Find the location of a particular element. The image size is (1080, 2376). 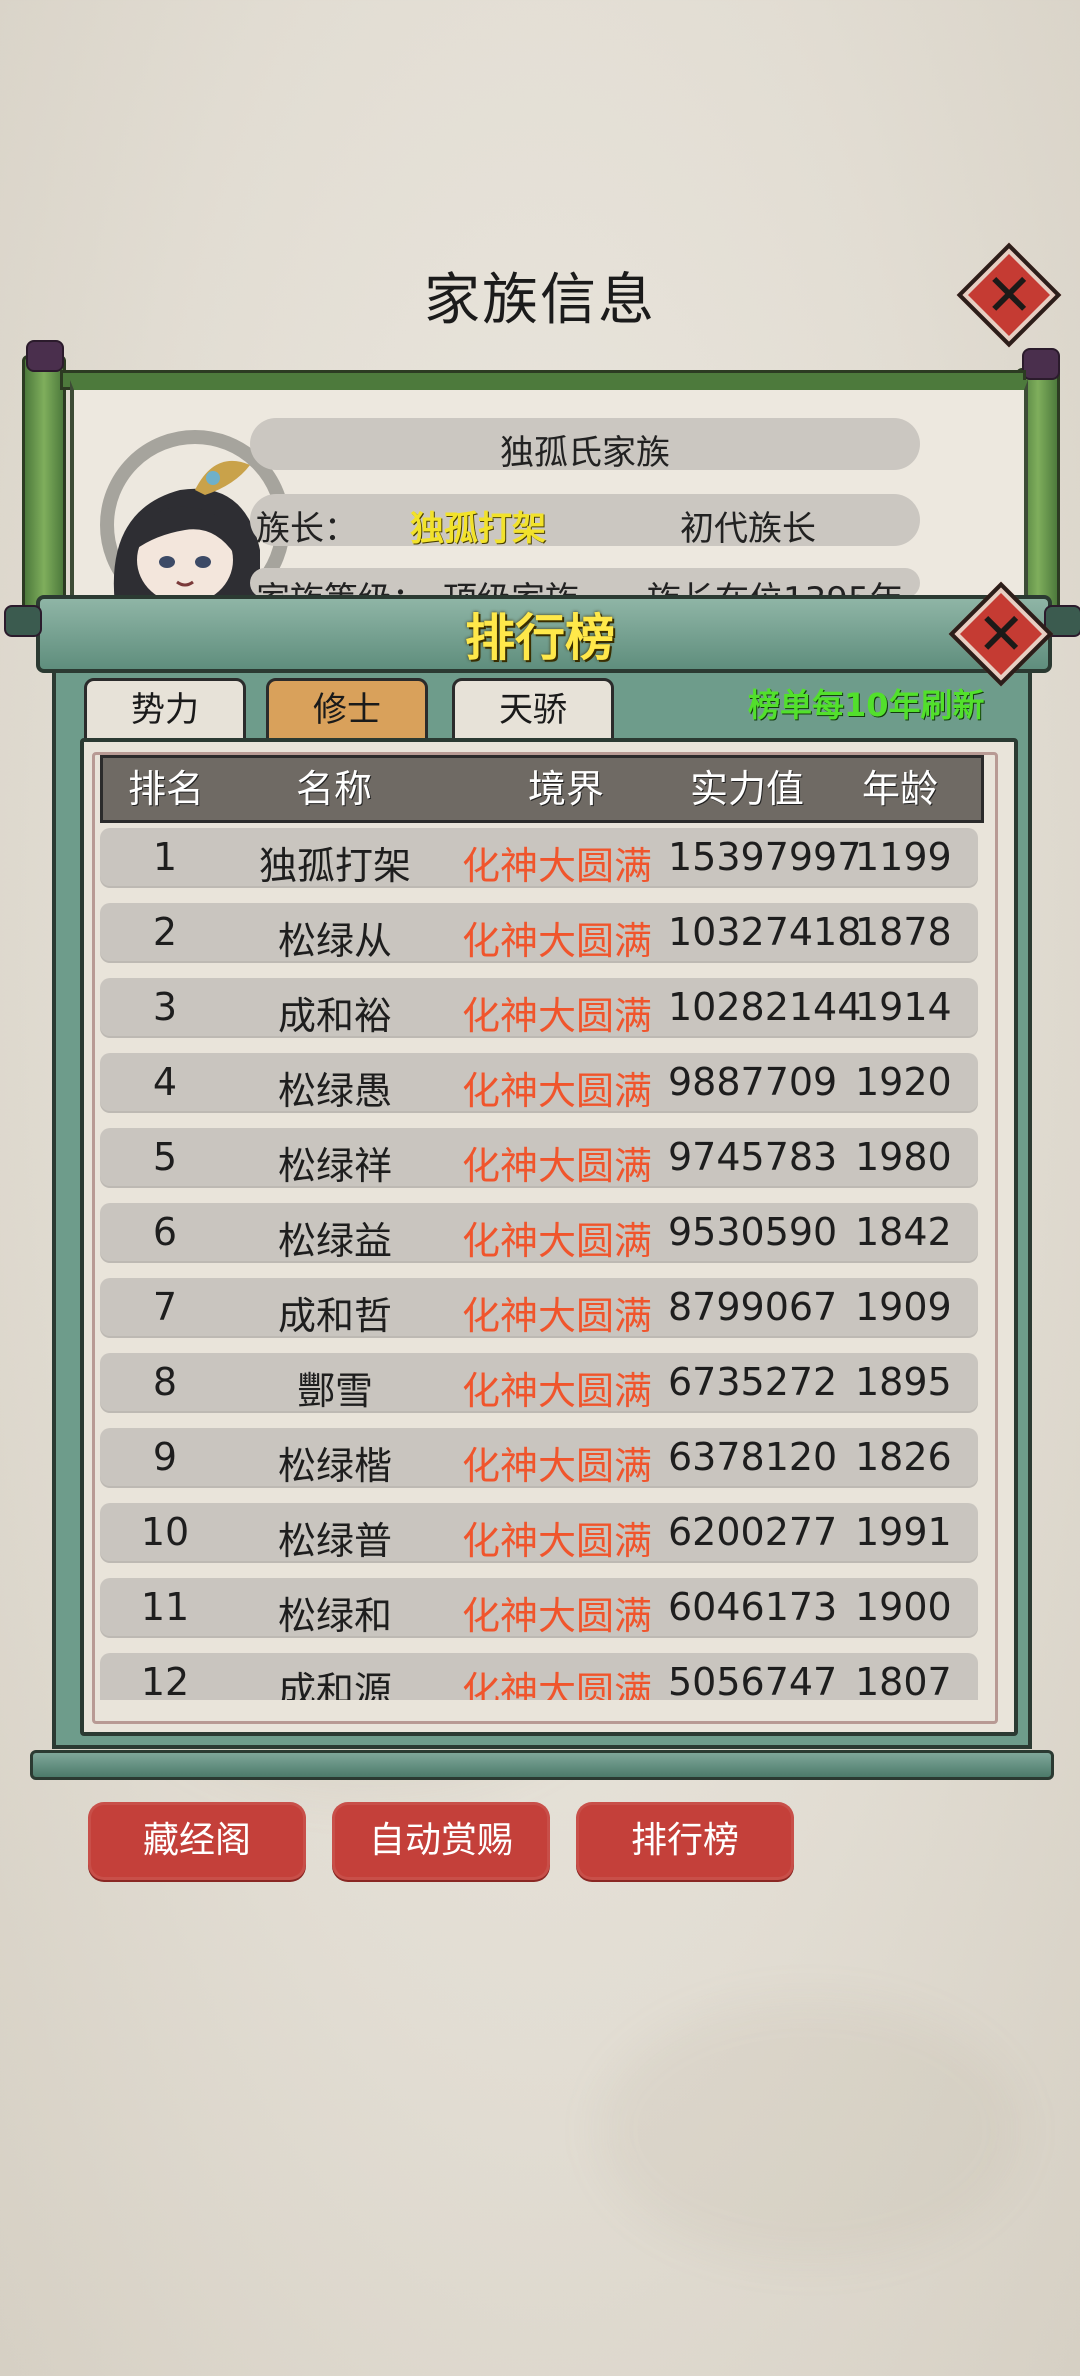

scripture-pavilion-button: 藏经阁 is located at coordinates (197, 1841).